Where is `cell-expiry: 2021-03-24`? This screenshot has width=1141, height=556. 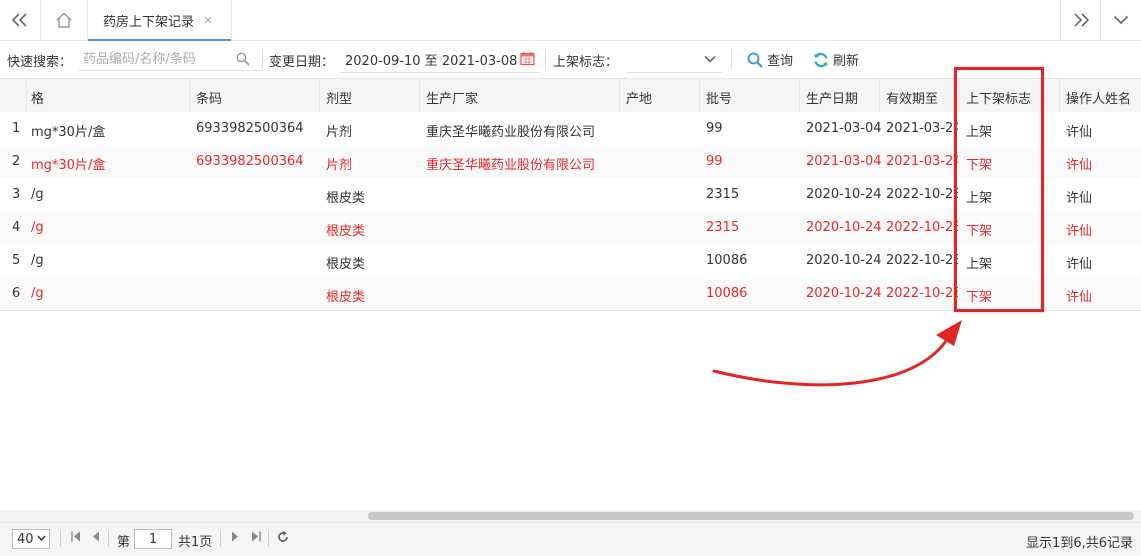 cell-expiry: 2021-03-24 is located at coordinates (922, 161).